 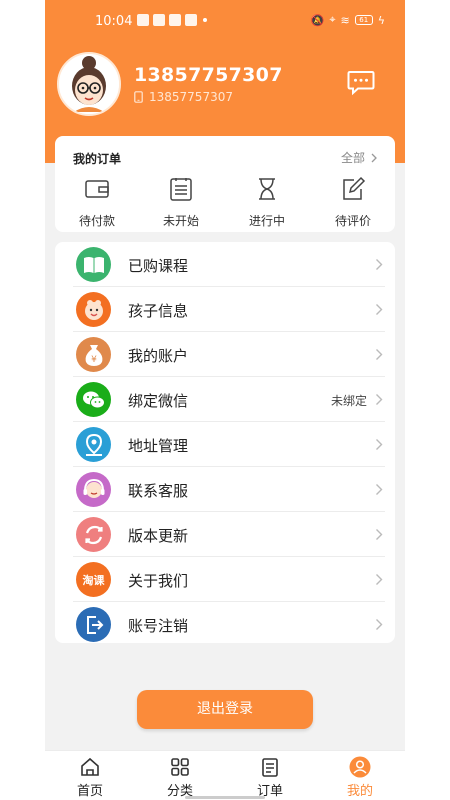 What do you see at coordinates (96, 221) in the screenshot?
I see `order-label: 待付款` at bounding box center [96, 221].